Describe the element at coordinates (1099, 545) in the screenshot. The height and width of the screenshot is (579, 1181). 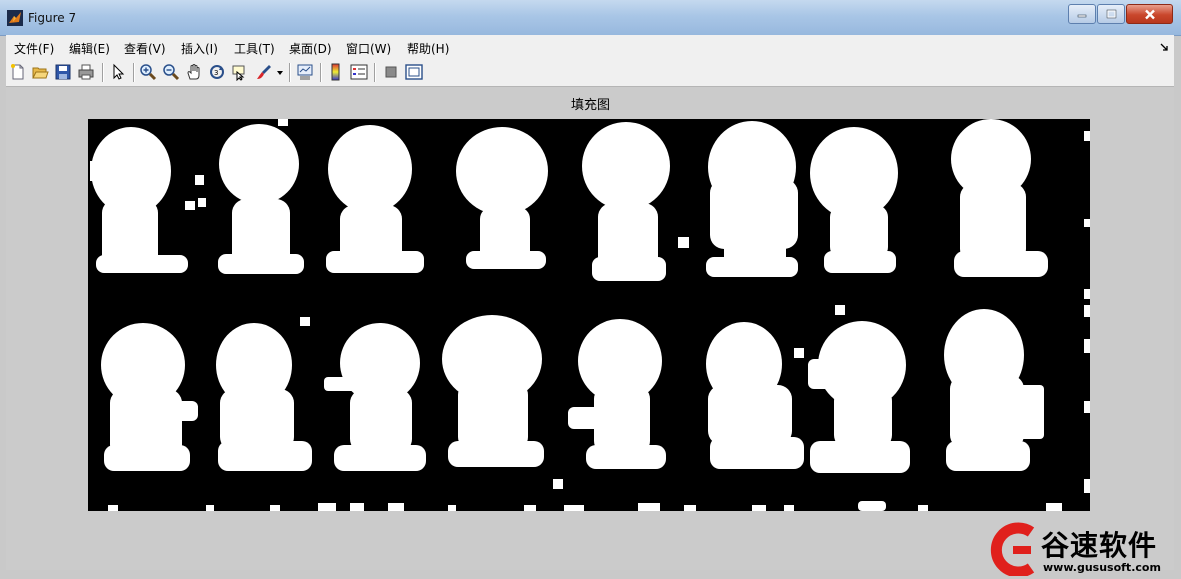
I see `watermark-brand: 谷速软件` at that location.